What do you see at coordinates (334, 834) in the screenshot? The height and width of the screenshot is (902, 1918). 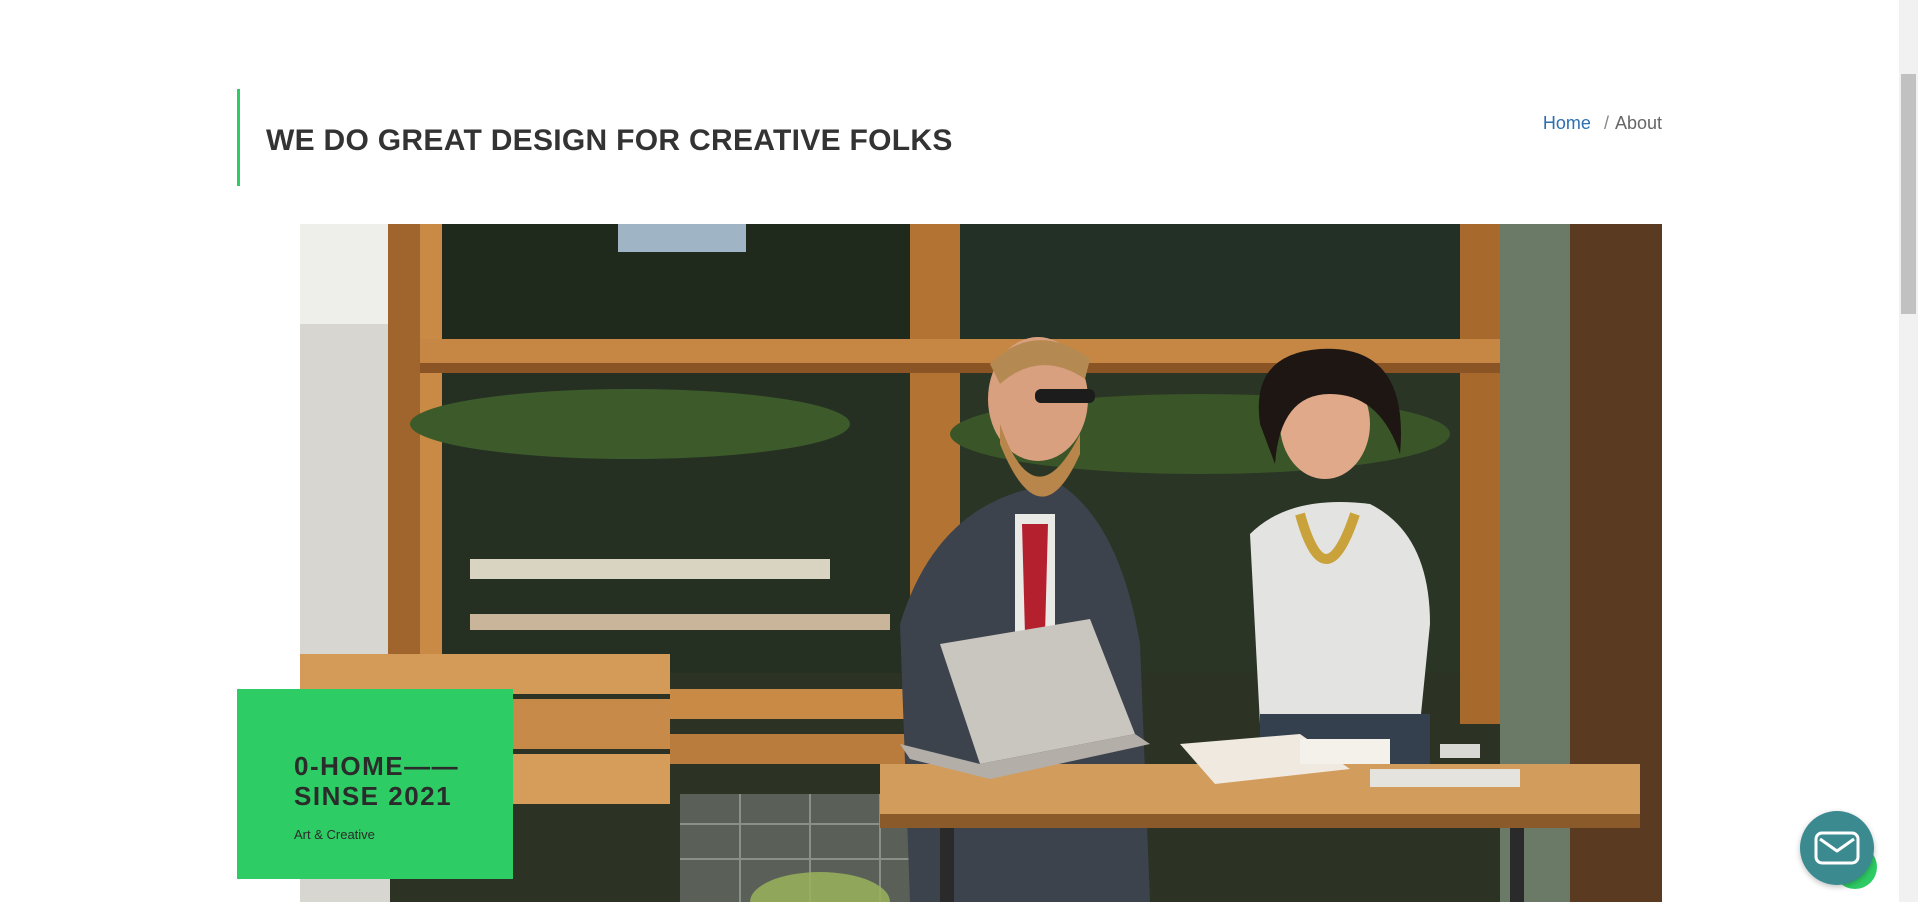 I see `badge-subtitle: Art & Creative` at bounding box center [334, 834].